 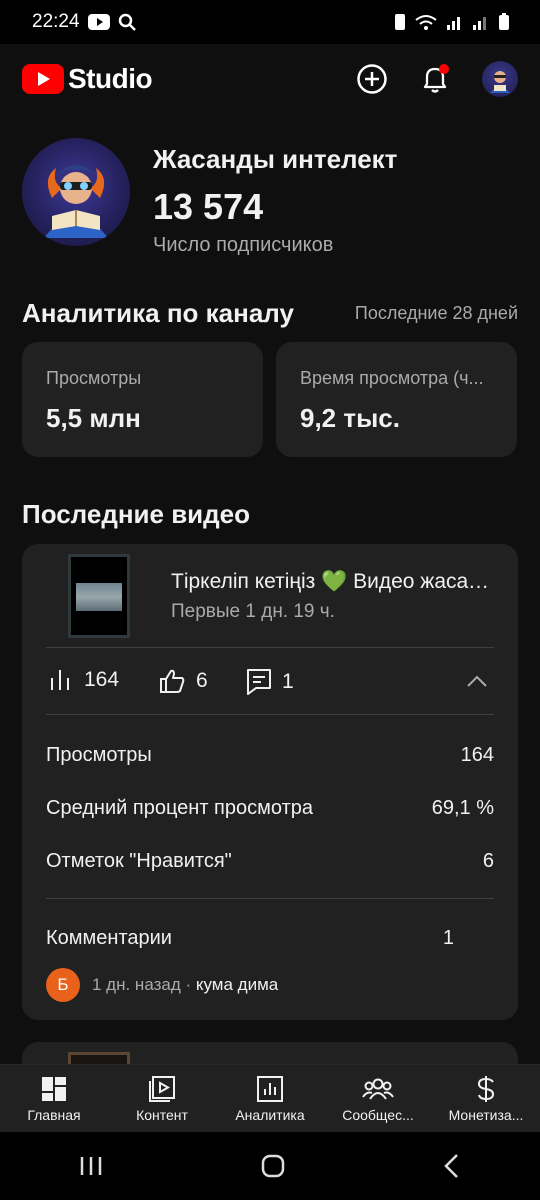 What do you see at coordinates (60, 680) in the screenshot?
I see `views-bars-icon` at bounding box center [60, 680].